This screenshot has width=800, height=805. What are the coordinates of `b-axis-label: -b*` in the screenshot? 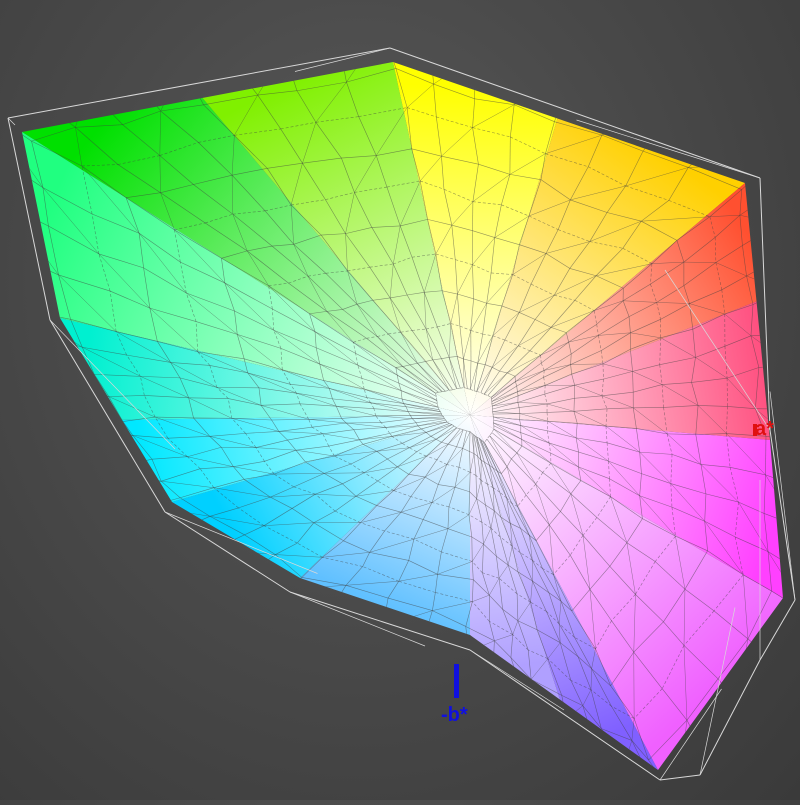 It's located at (454, 715).